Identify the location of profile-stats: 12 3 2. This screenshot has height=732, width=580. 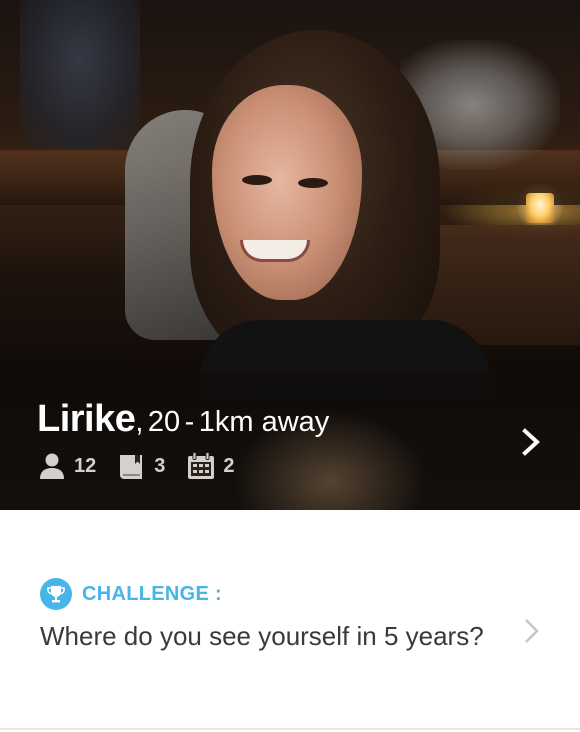
(147, 466).